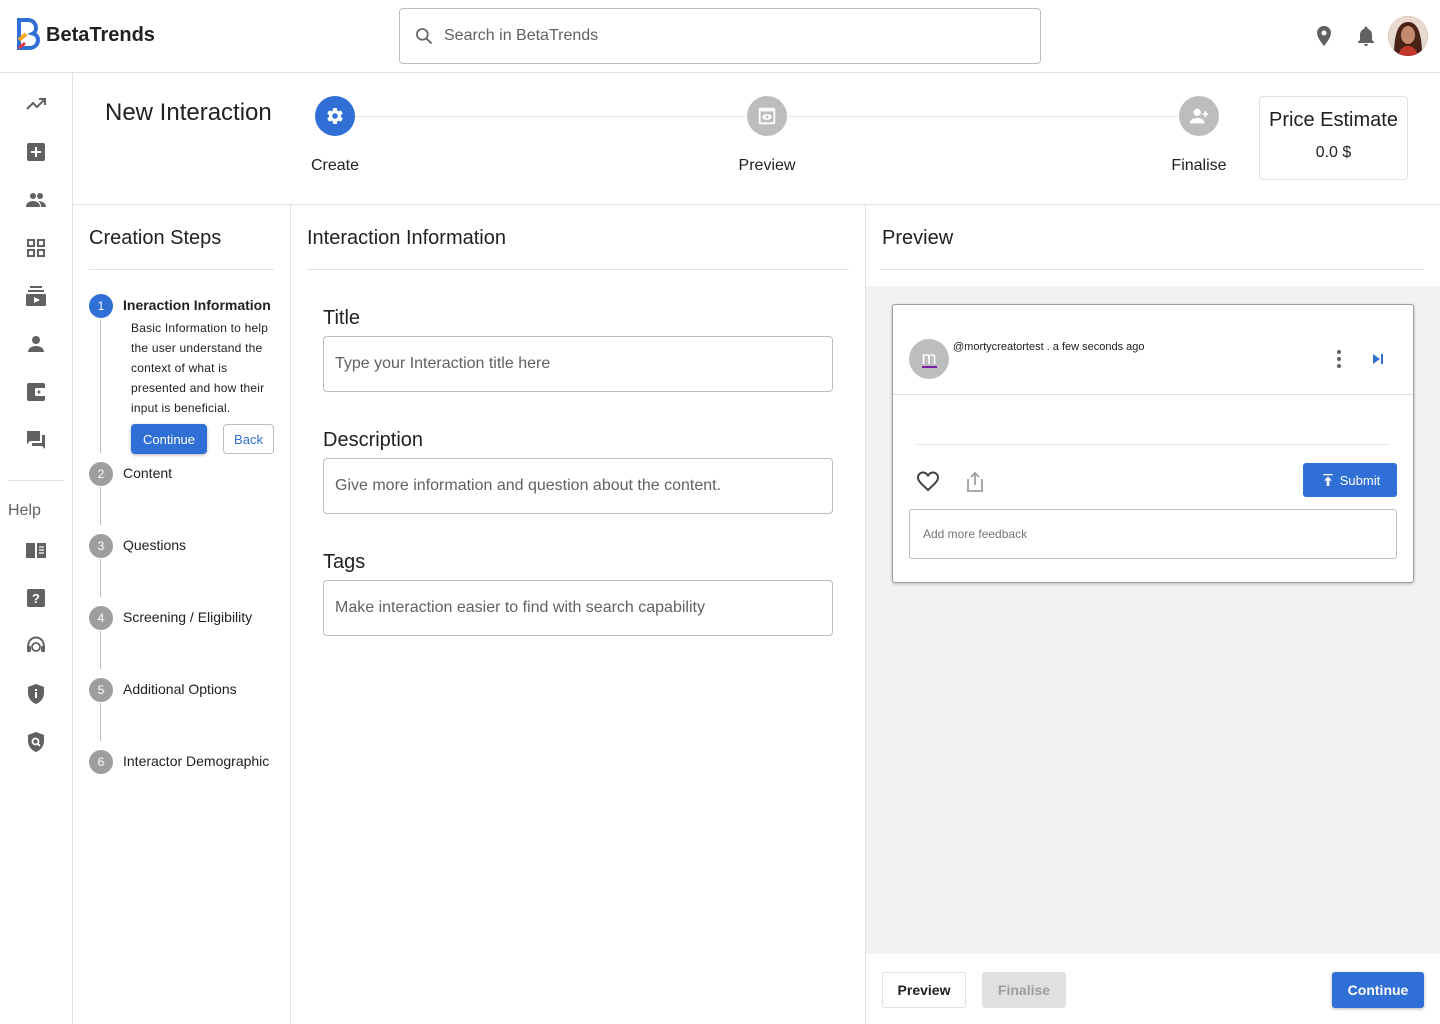  I want to click on add-box-icon, so click(36, 152).